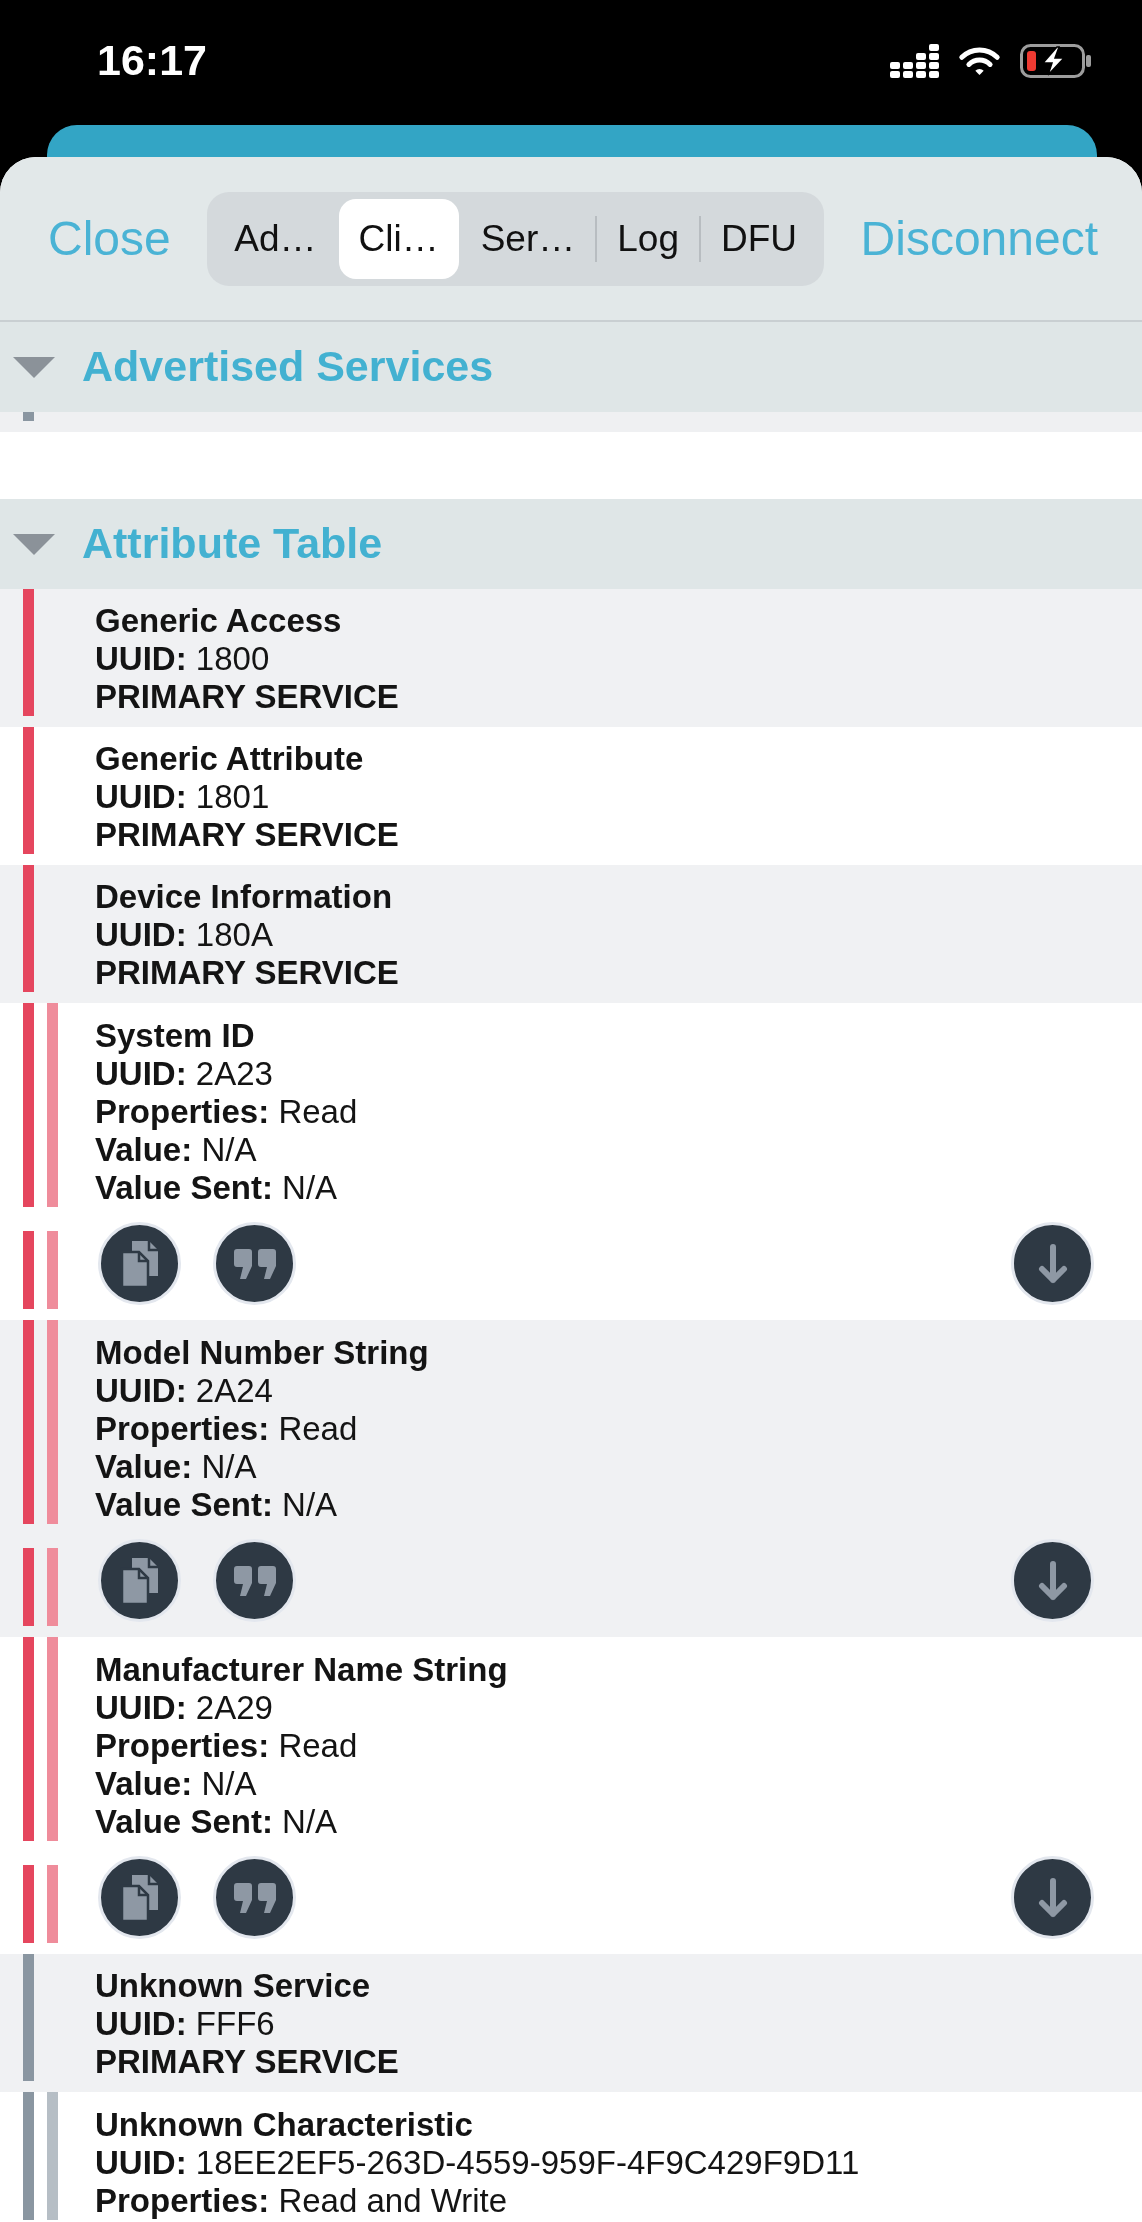 The height and width of the screenshot is (2222, 1142). Describe the element at coordinates (233, 1986) in the screenshot. I see `service-name: Unknown Service` at that location.